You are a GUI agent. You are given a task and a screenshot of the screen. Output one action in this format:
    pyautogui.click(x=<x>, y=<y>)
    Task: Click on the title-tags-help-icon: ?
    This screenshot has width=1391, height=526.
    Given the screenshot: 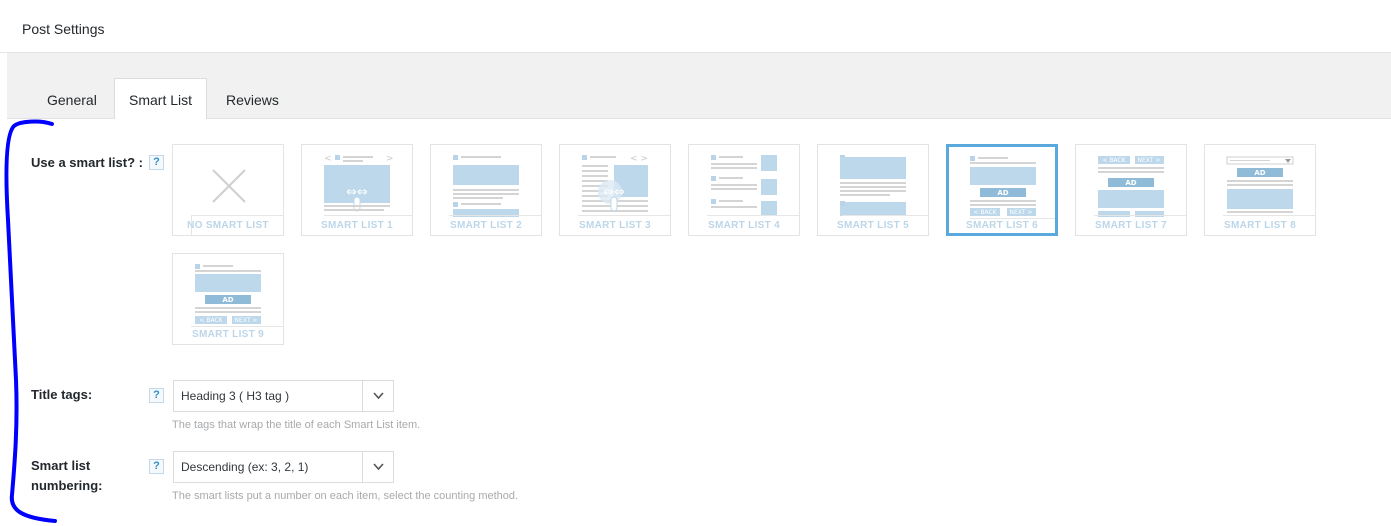 What is the action you would take?
    pyautogui.click(x=156, y=395)
    